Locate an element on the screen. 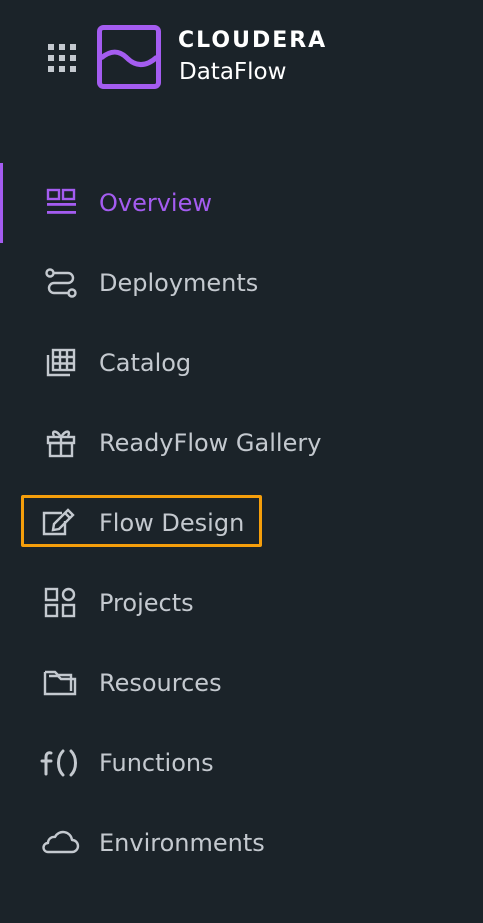  nav-item-label: Deployments is located at coordinates (179, 283).